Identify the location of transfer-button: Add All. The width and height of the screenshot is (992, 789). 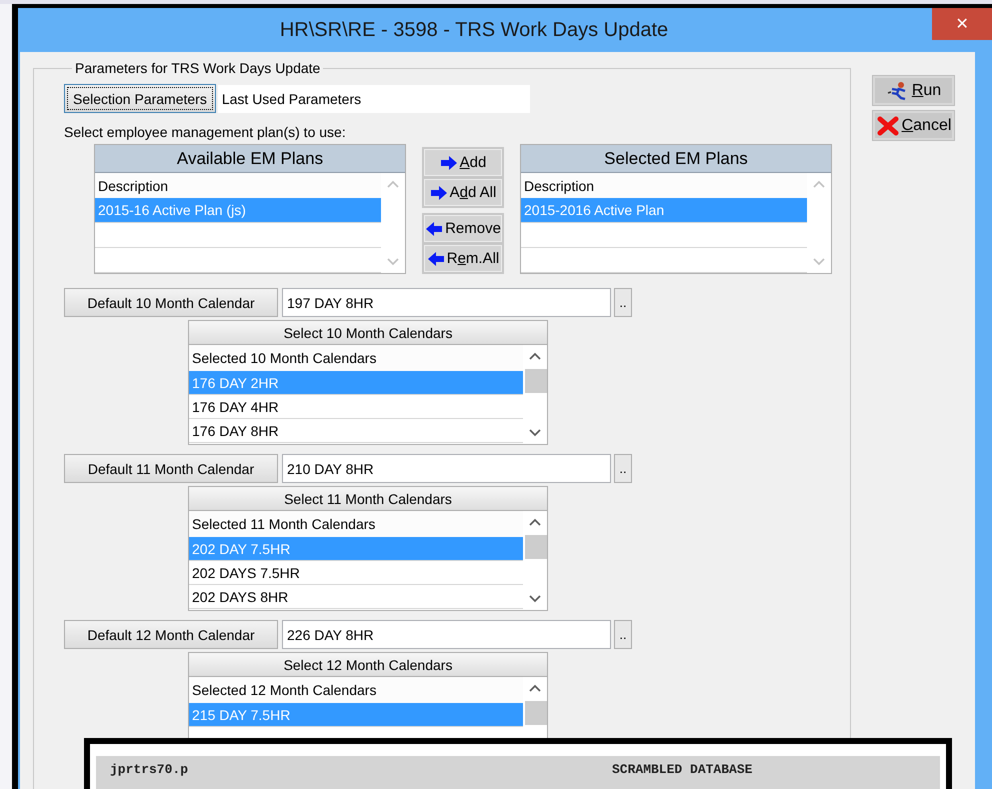
(463, 192).